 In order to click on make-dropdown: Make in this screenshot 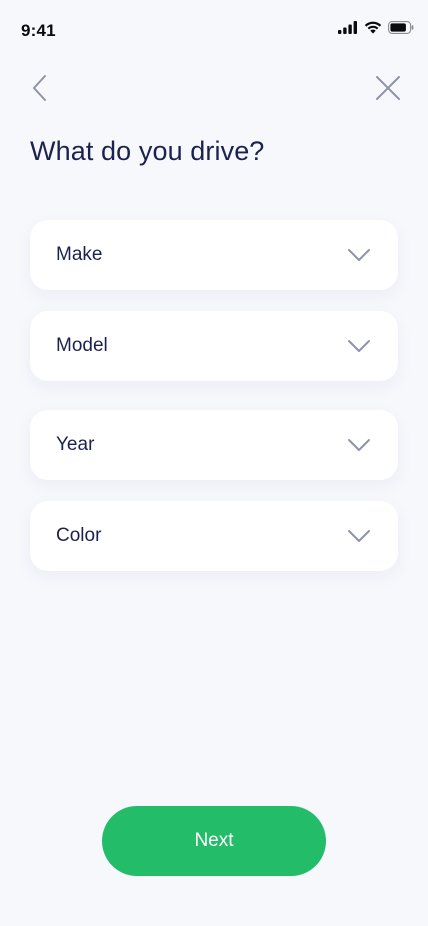, I will do `click(214, 255)`.